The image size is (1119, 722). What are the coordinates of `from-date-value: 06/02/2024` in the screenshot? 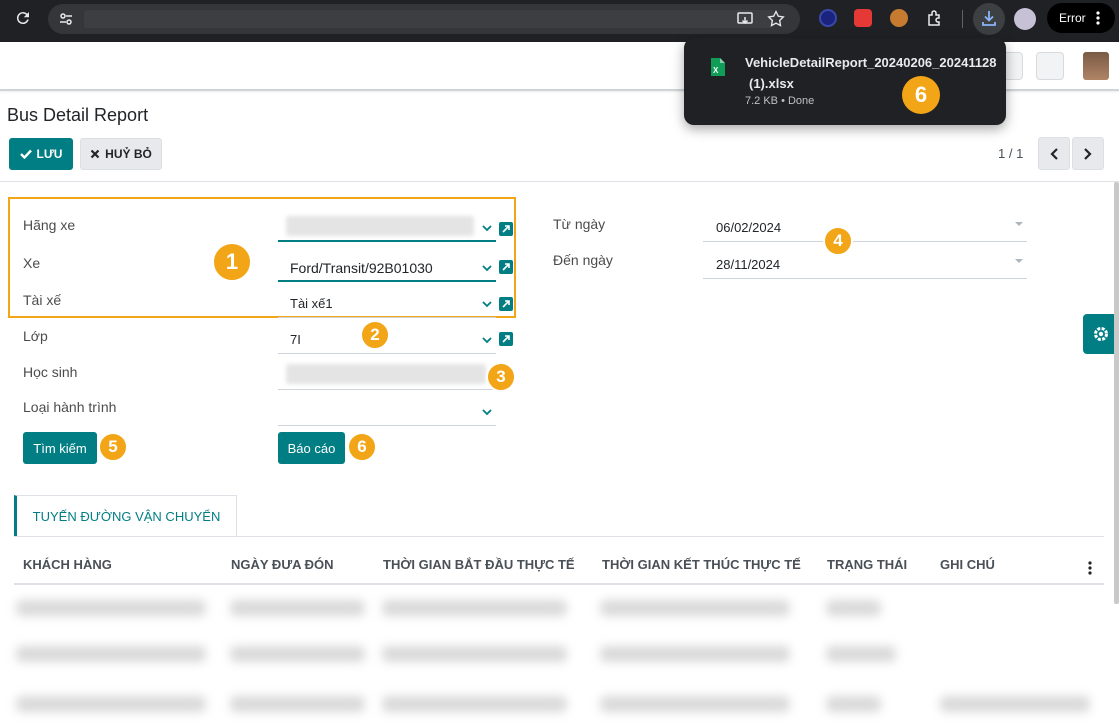 It's located at (749, 227).